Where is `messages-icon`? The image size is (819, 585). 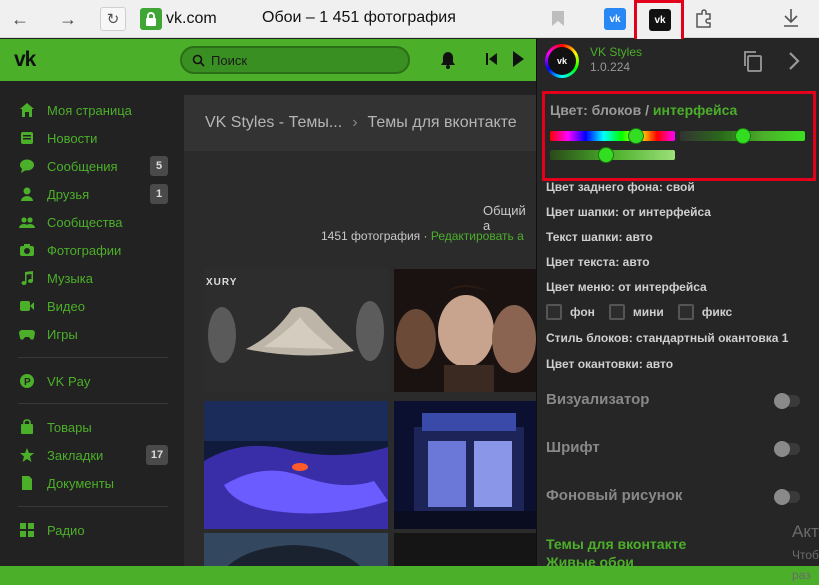
messages-icon is located at coordinates (27, 166).